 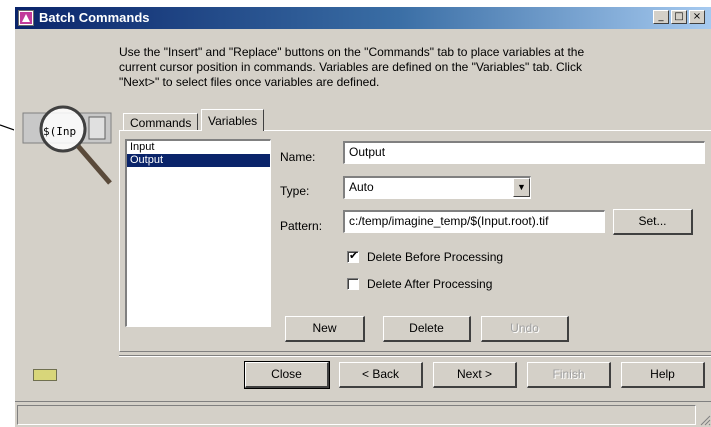 What do you see at coordinates (437, 187) in the screenshot?
I see `type-dropdown: Auto ▼` at bounding box center [437, 187].